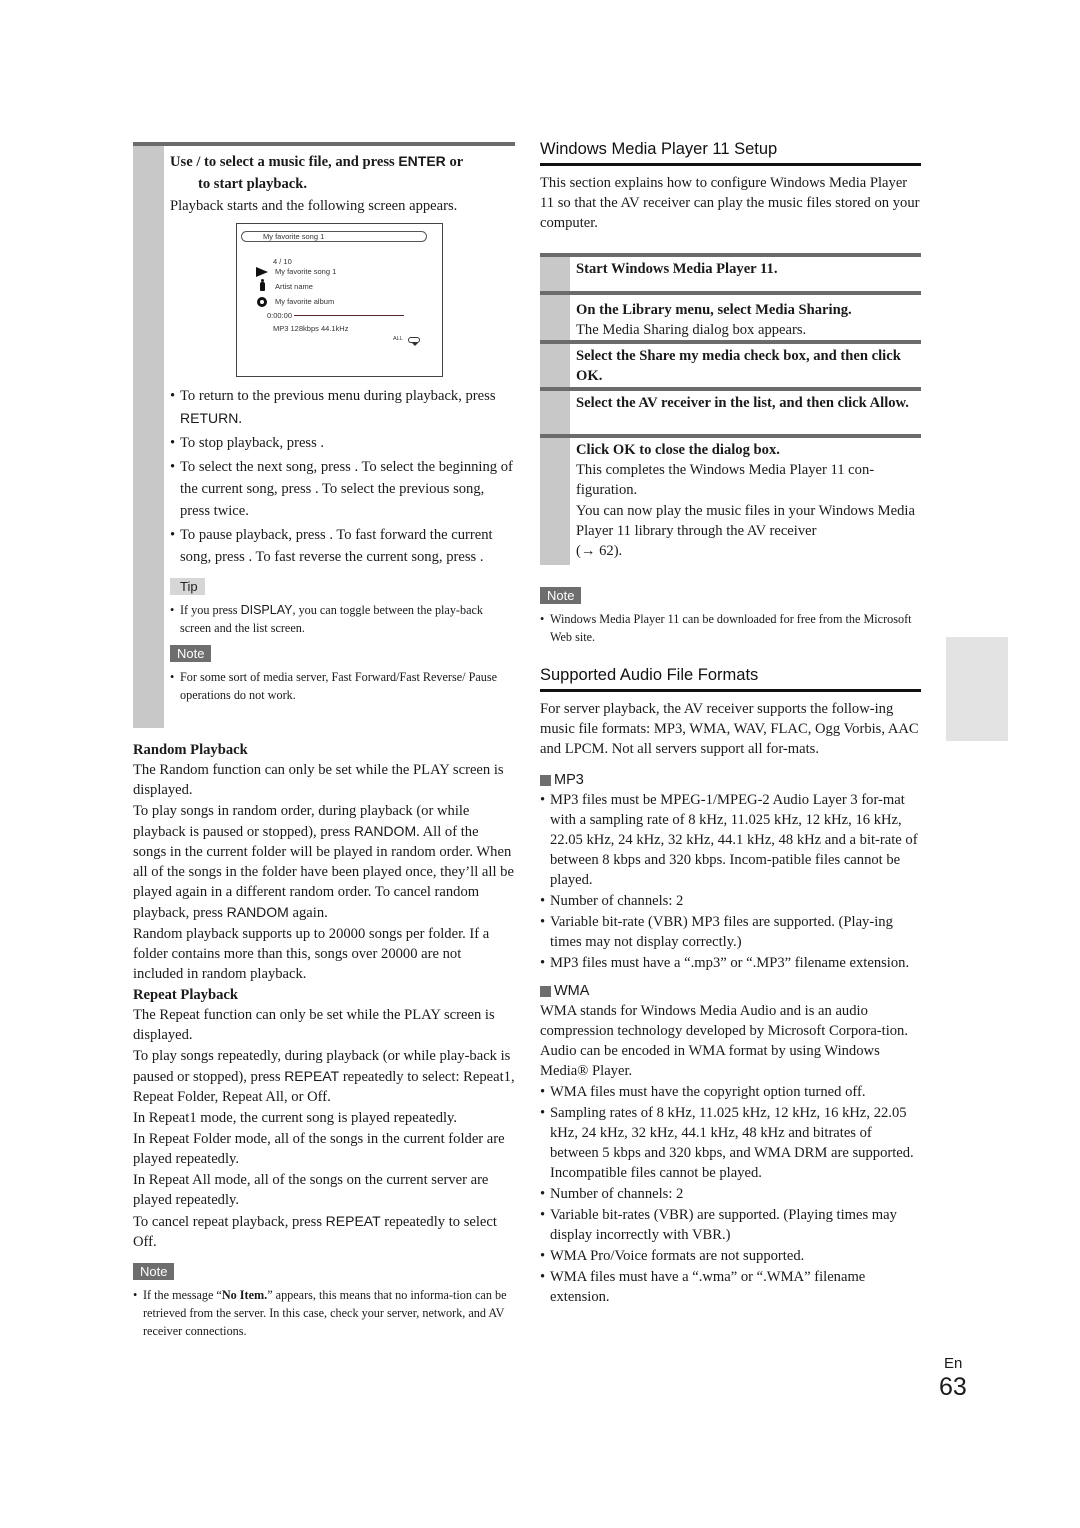  What do you see at coordinates (730, 780) in the screenshot?
I see `mp3-heading: MP3` at bounding box center [730, 780].